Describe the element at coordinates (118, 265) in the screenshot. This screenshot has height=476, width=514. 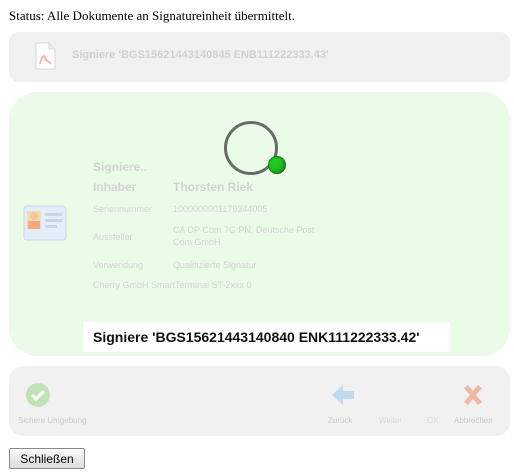
I see `usage-label: Verwendung` at that location.